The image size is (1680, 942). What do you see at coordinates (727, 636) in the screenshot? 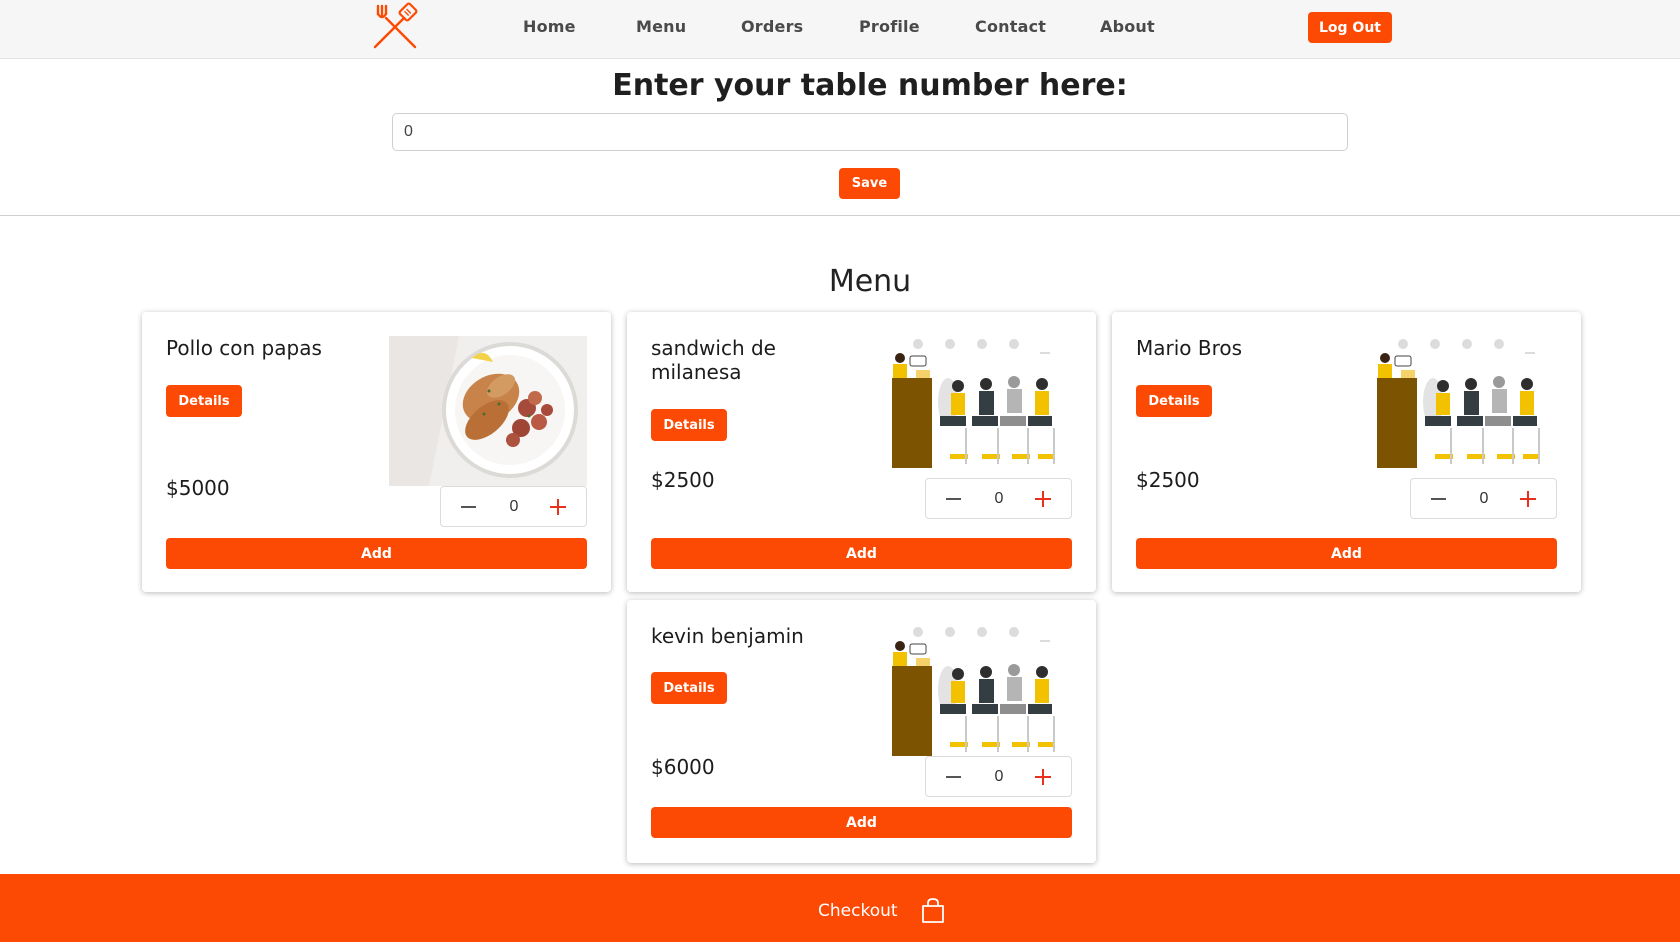
I see `menu-item-name: kevin benjamin` at bounding box center [727, 636].